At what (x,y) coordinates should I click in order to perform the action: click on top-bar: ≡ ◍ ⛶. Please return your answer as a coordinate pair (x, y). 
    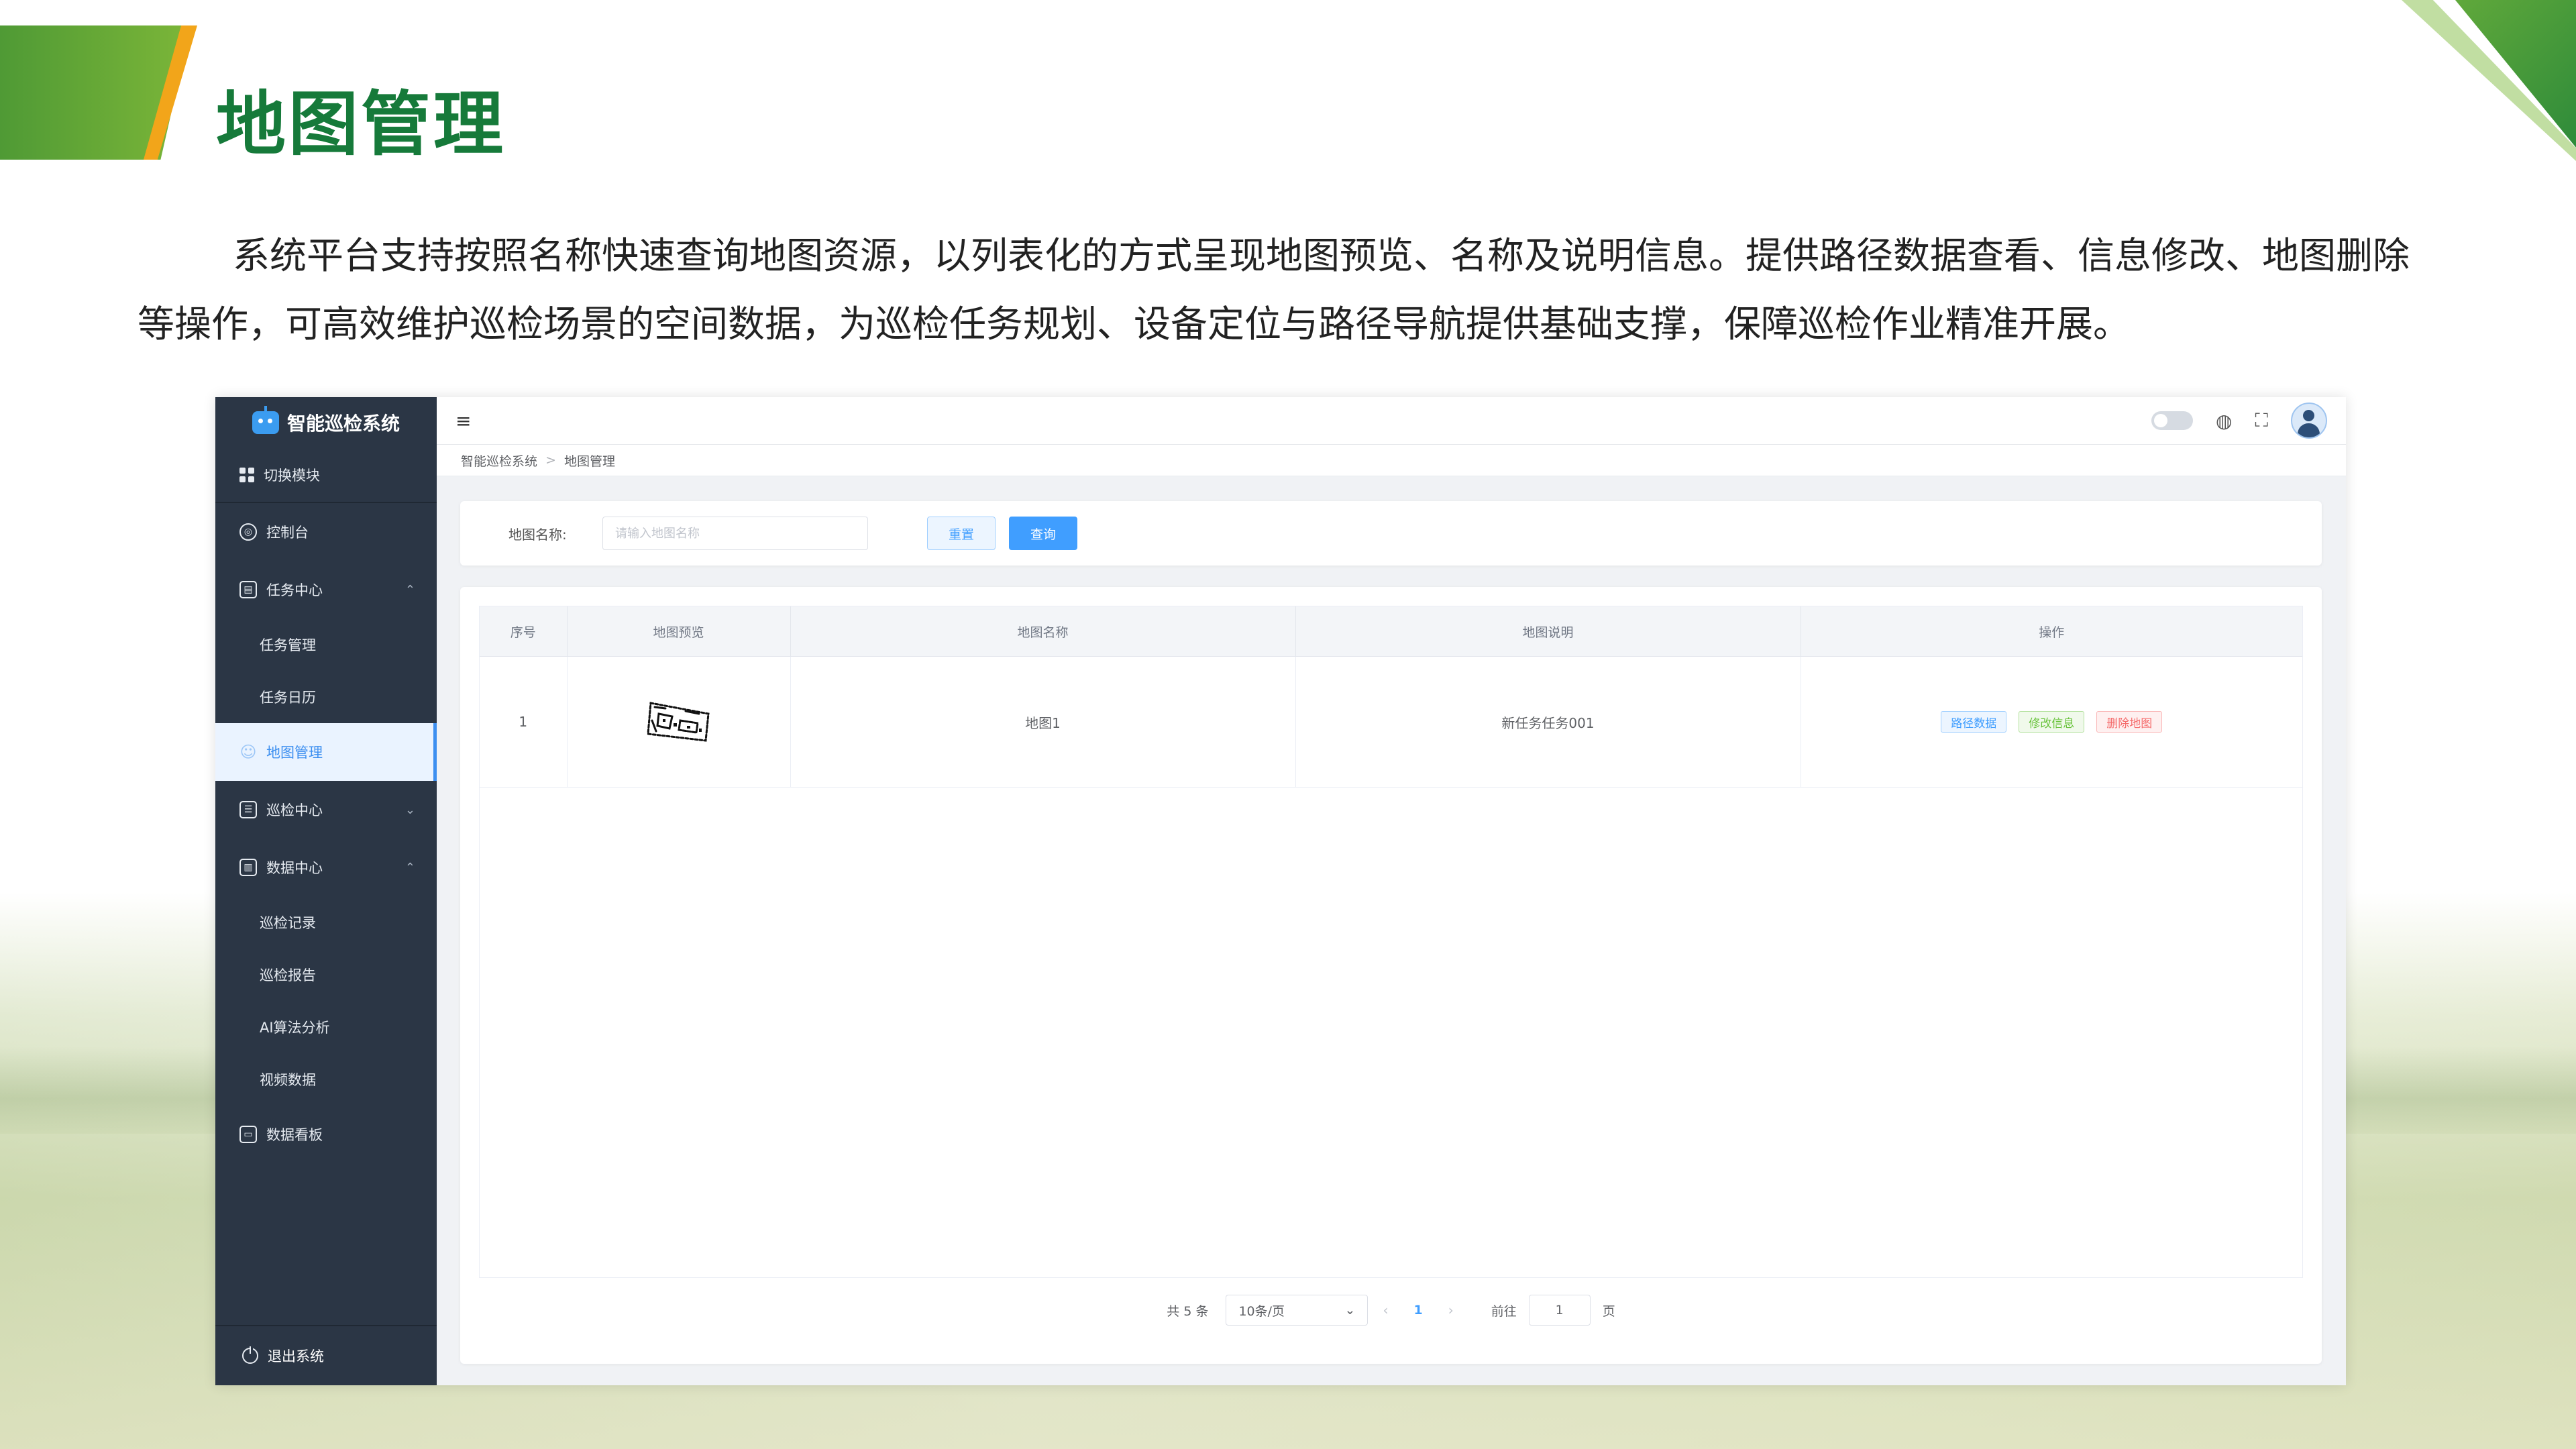
    Looking at the image, I should click on (1391, 421).